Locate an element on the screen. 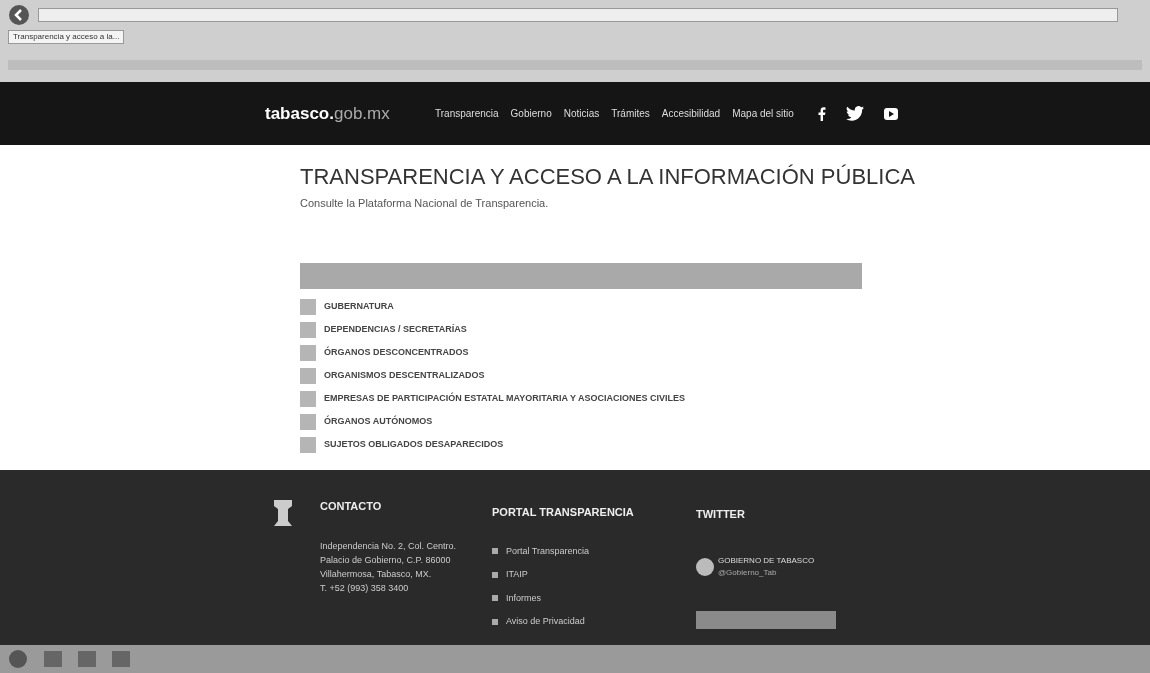  page-subtitle: Consulte la Plataforma Nacional de Transparencia. is located at coordinates (425, 203).